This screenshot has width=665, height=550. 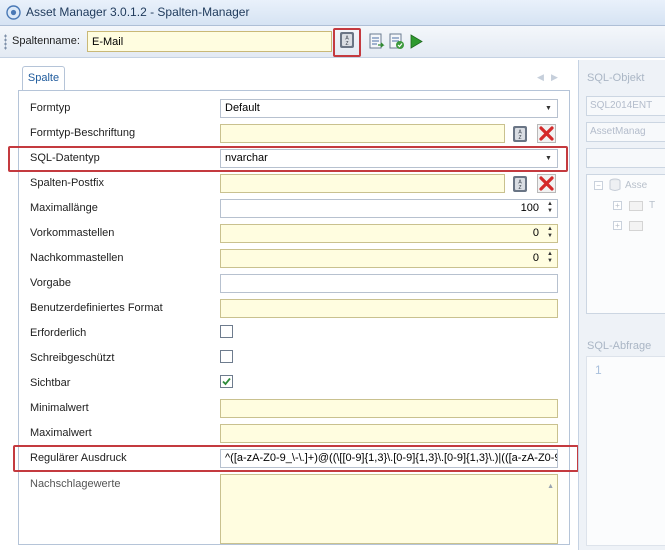 What do you see at coordinates (598, 370) in the screenshot?
I see `line-number: 1` at bounding box center [598, 370].